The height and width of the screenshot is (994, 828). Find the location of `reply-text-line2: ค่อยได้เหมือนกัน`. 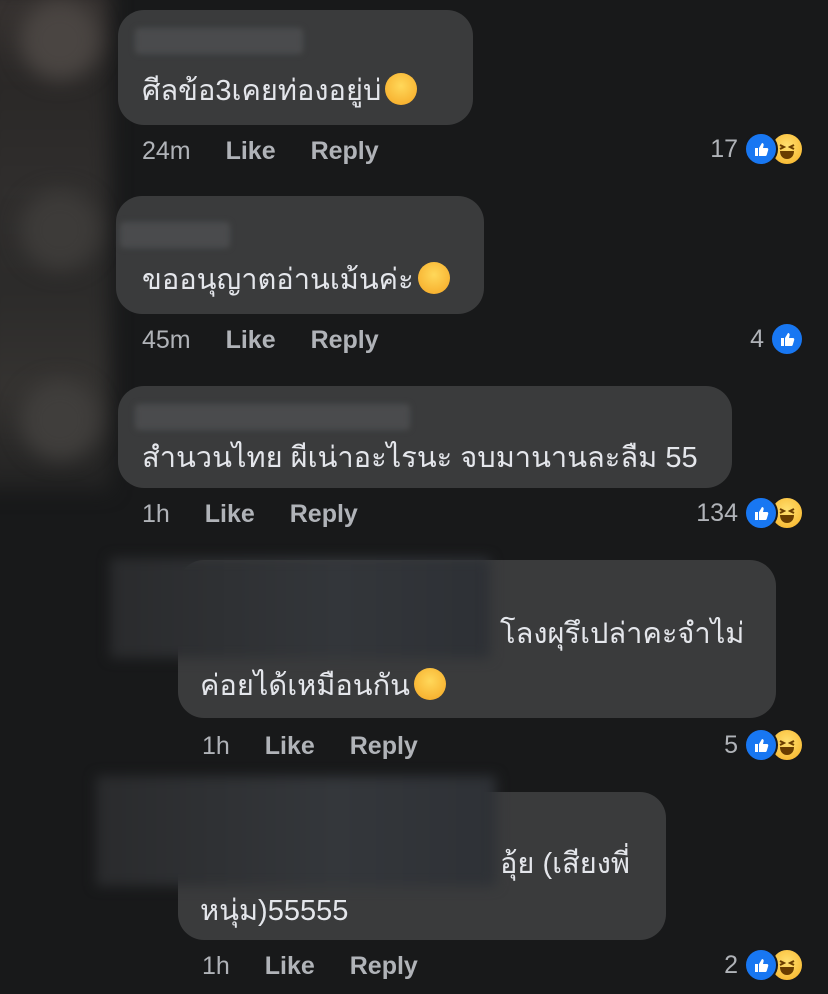

reply-text-line2: ค่อยได้เหมือนกัน is located at coordinates (323, 686).